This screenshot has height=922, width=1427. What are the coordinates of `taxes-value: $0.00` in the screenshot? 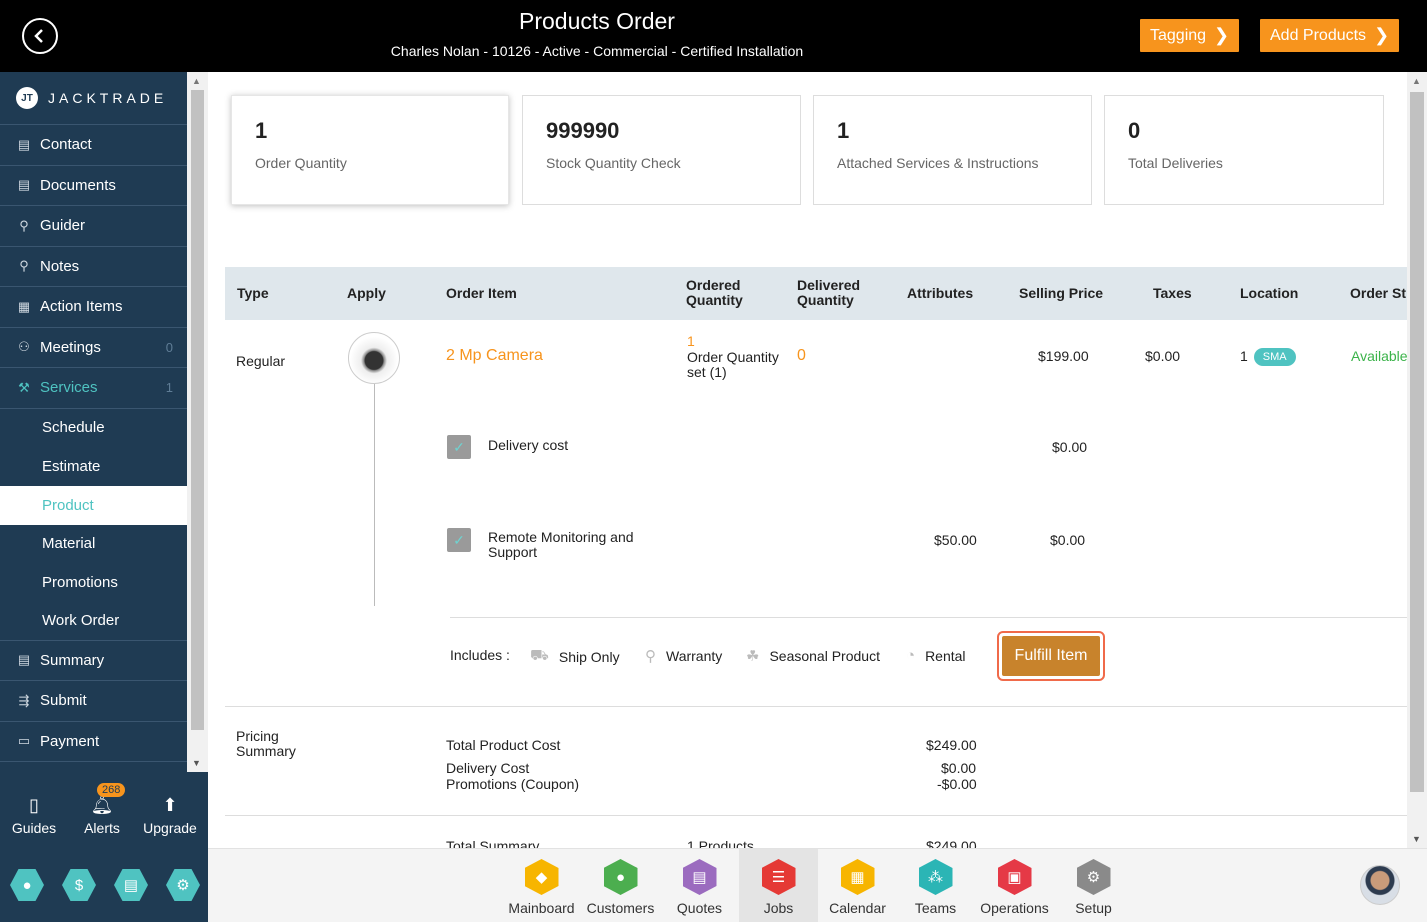 It's located at (1163, 356).